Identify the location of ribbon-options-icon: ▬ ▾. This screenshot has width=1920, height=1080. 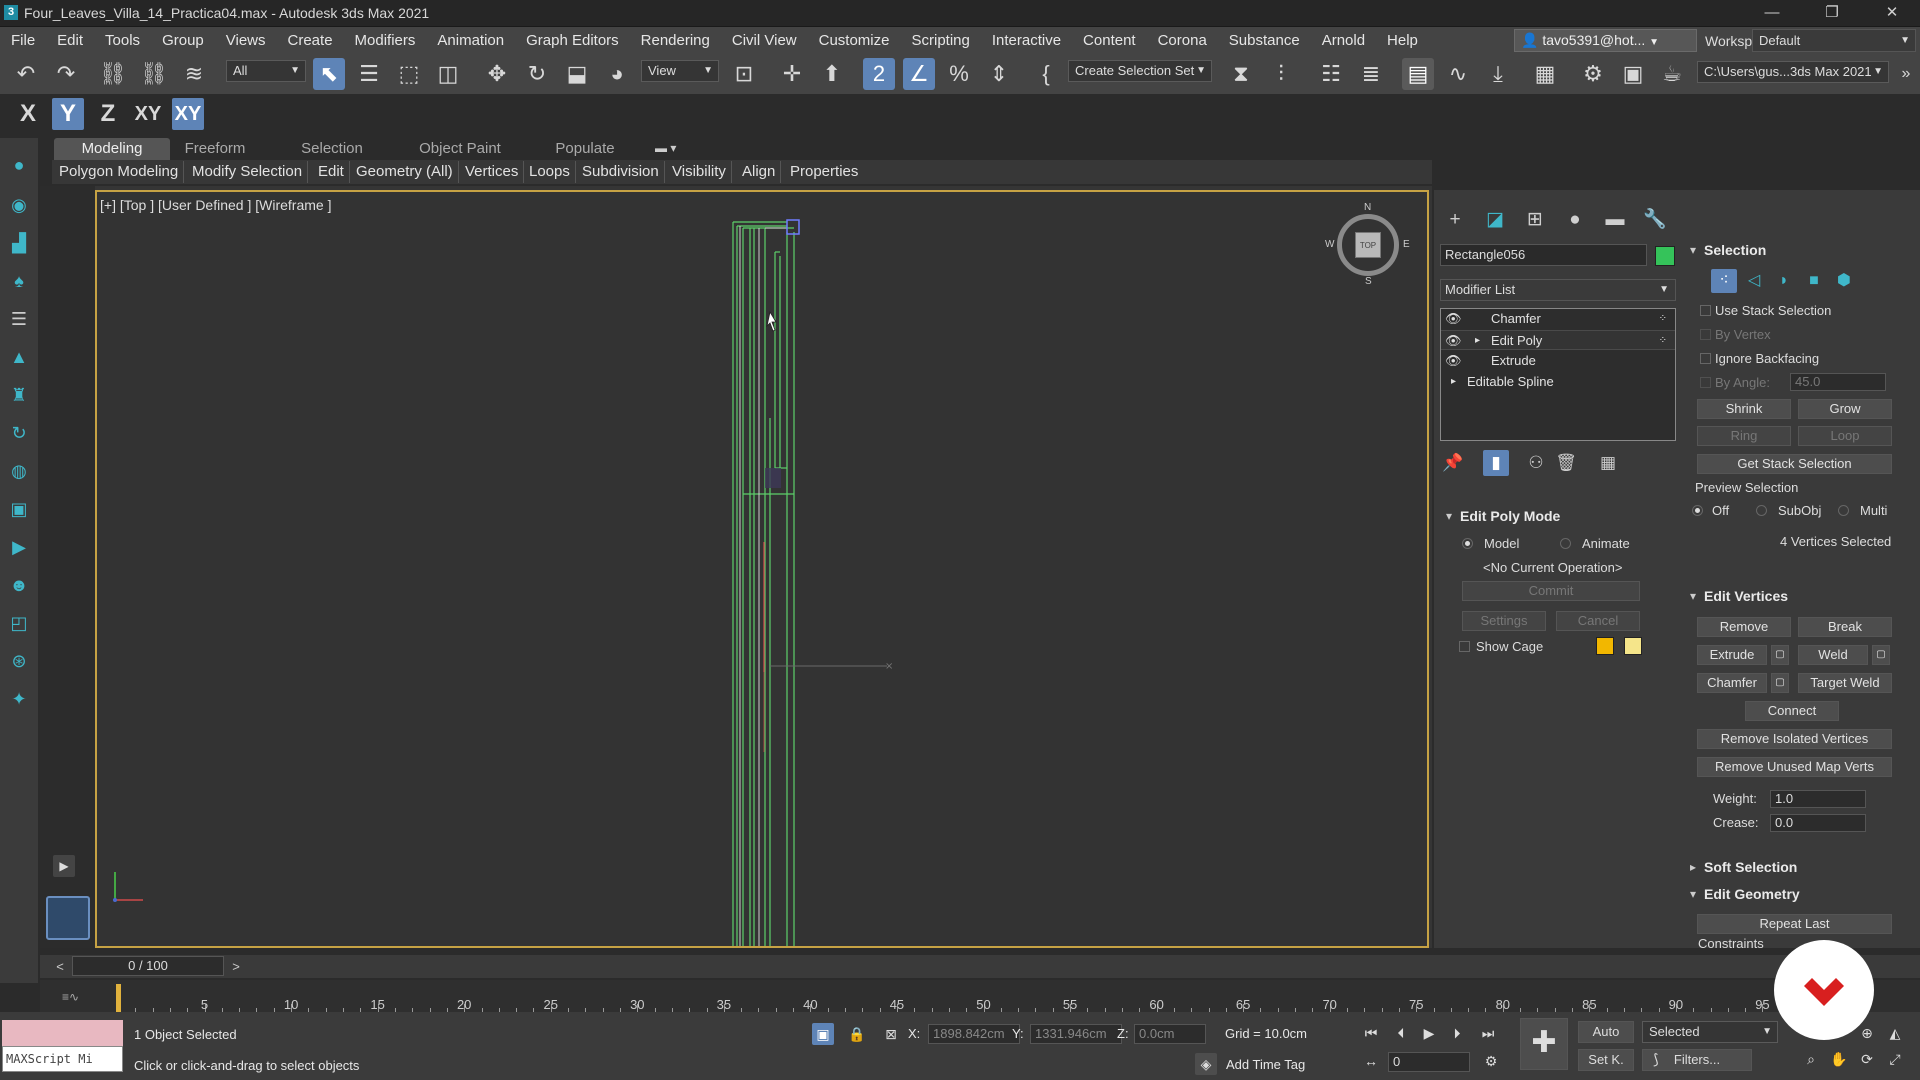
(669, 149).